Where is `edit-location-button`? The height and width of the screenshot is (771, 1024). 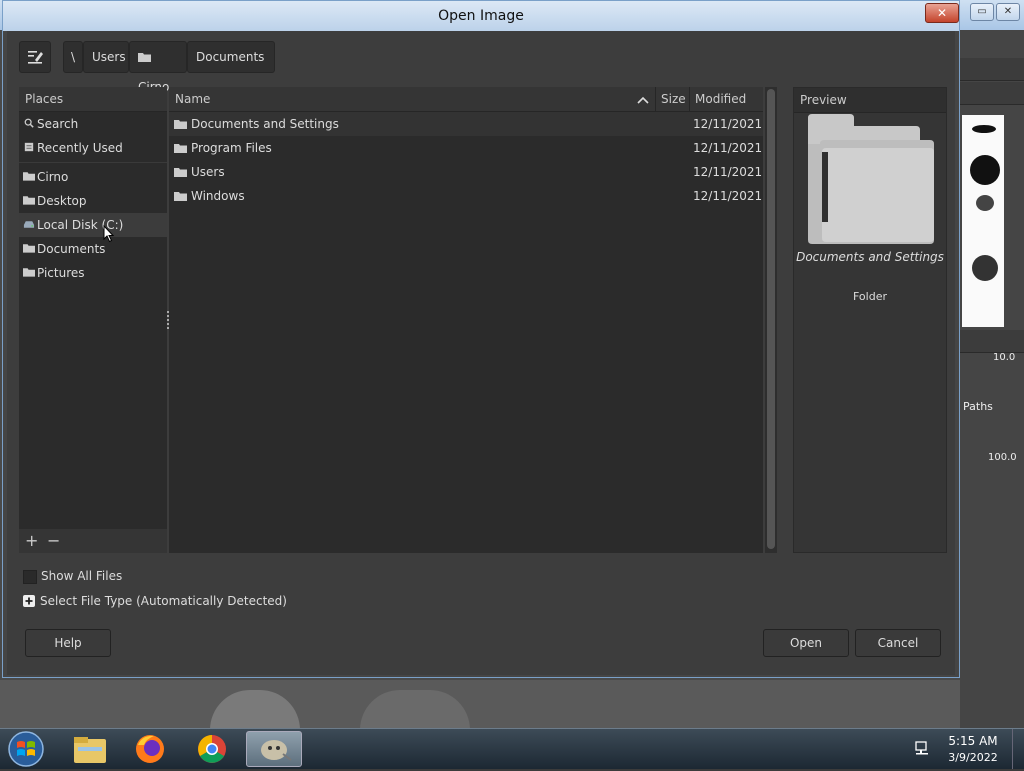
edit-location-button is located at coordinates (35, 57).